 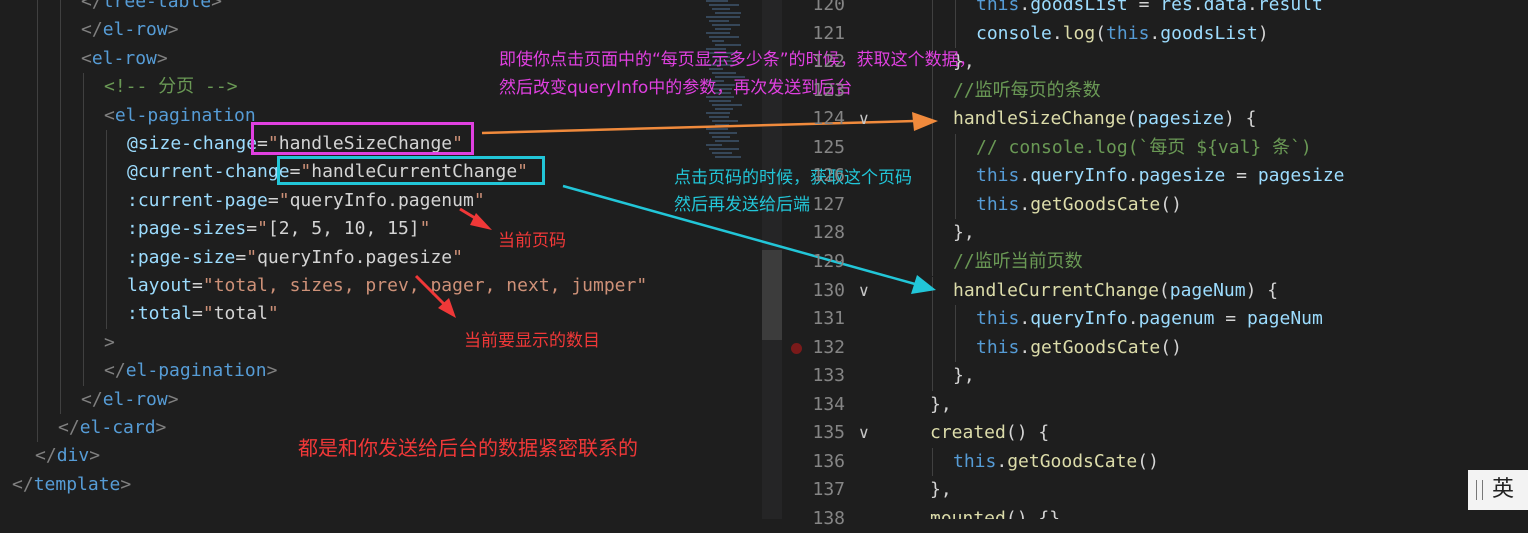 What do you see at coordinates (828, 147) in the screenshot?
I see `line-number: 125` at bounding box center [828, 147].